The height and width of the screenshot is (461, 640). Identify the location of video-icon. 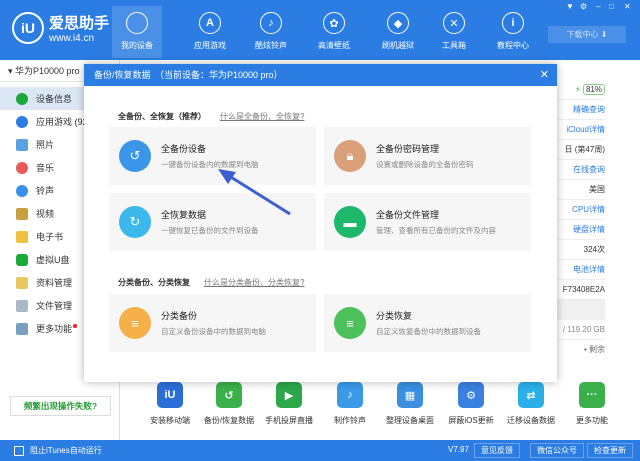
(22, 213).